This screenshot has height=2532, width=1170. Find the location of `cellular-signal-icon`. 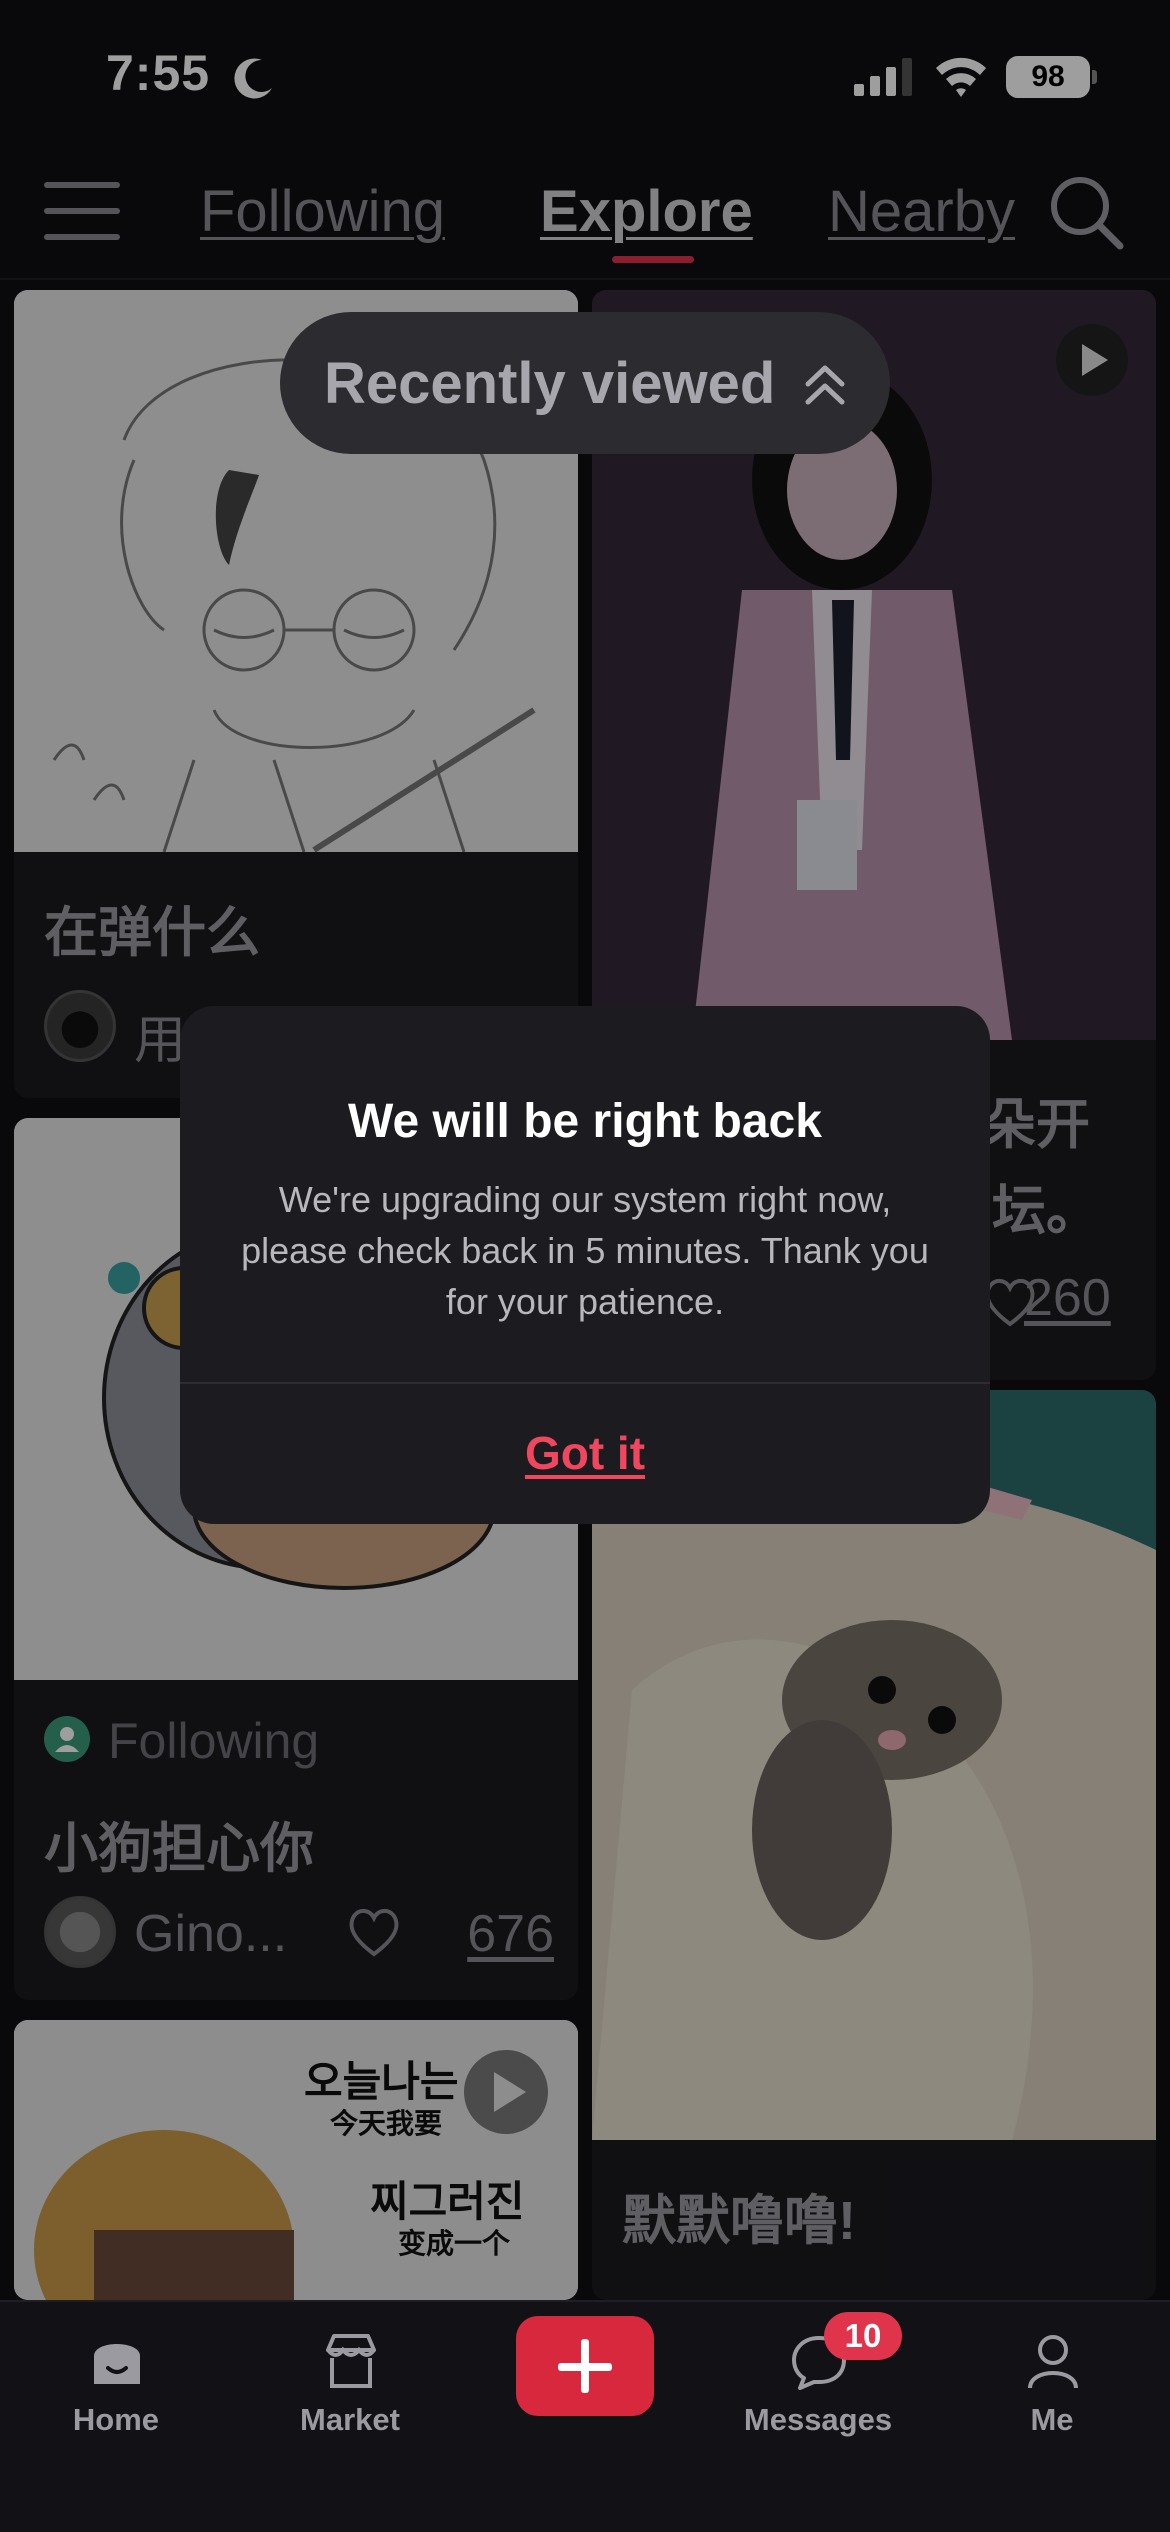

cellular-signal-icon is located at coordinates (883, 77).